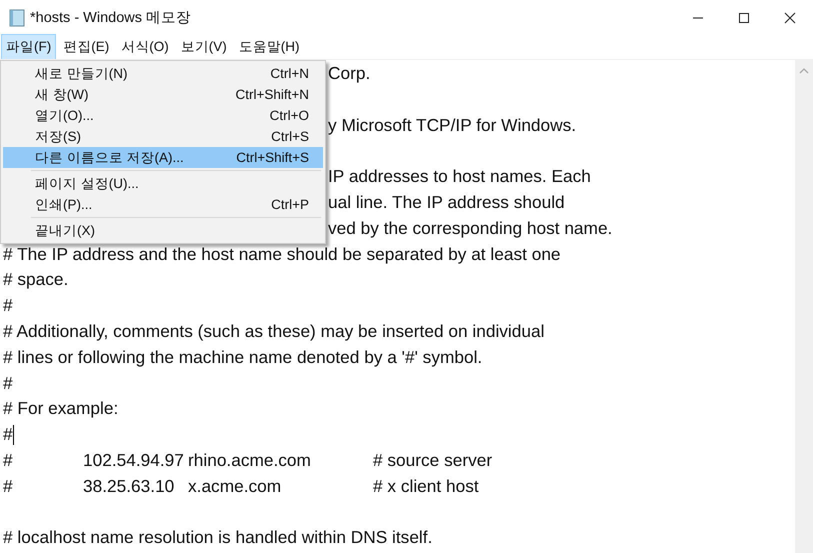 The image size is (813, 553). Describe the element at coordinates (134, 460) in the screenshot. I see `entry-text: 102.54.94.97` at that location.